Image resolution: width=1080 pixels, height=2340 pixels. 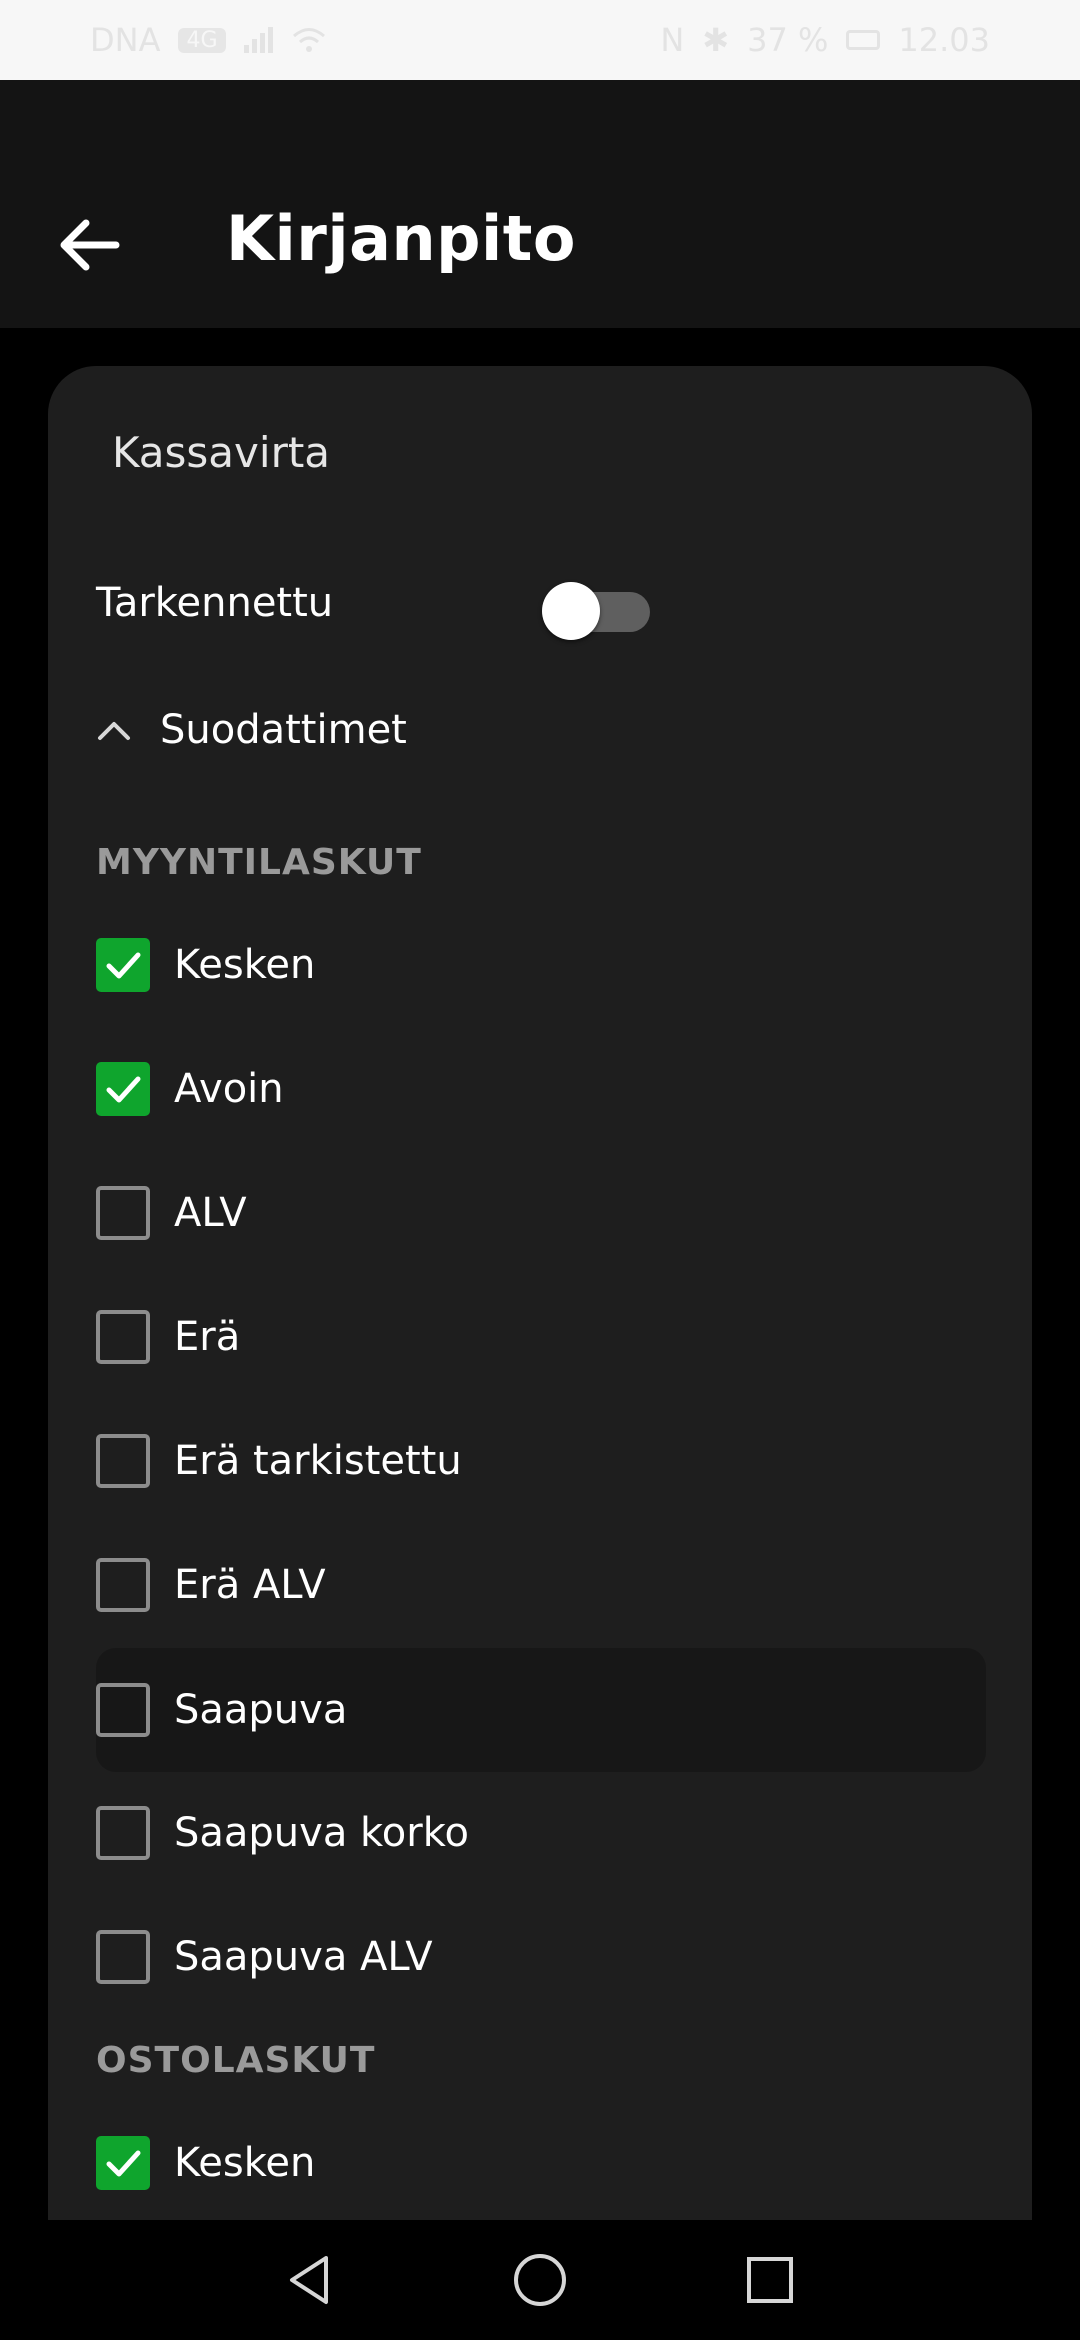 I want to click on filters-expand-toggle: Suodattimet, so click(x=251, y=730).